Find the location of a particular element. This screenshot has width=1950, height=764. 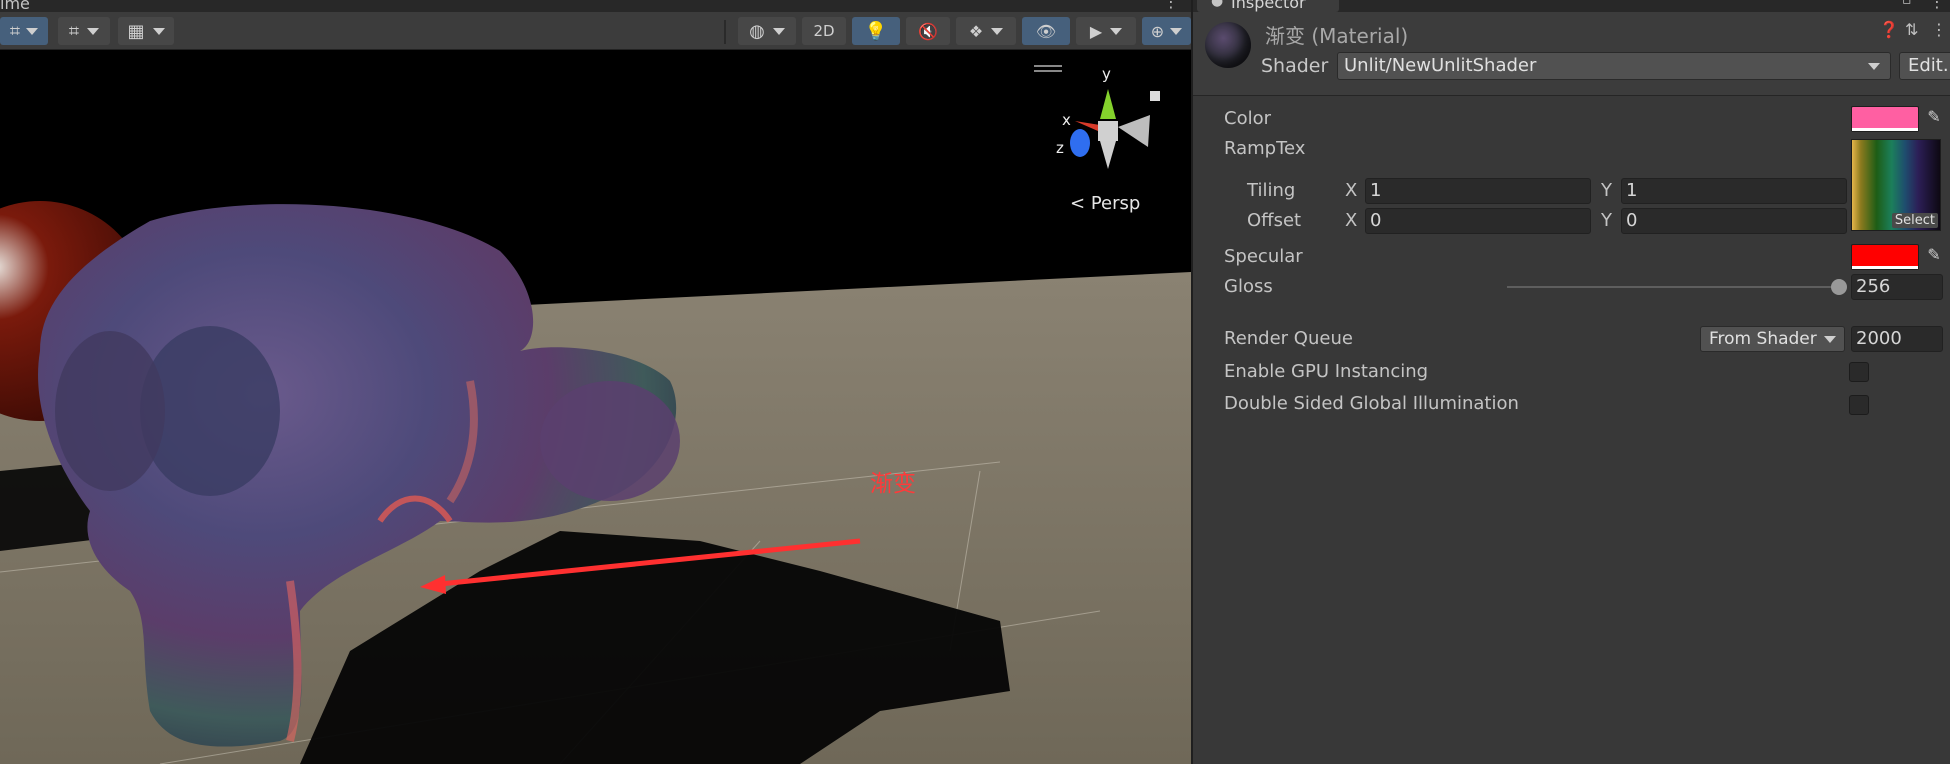

z-axis-cone is located at coordinates (1080, 143).